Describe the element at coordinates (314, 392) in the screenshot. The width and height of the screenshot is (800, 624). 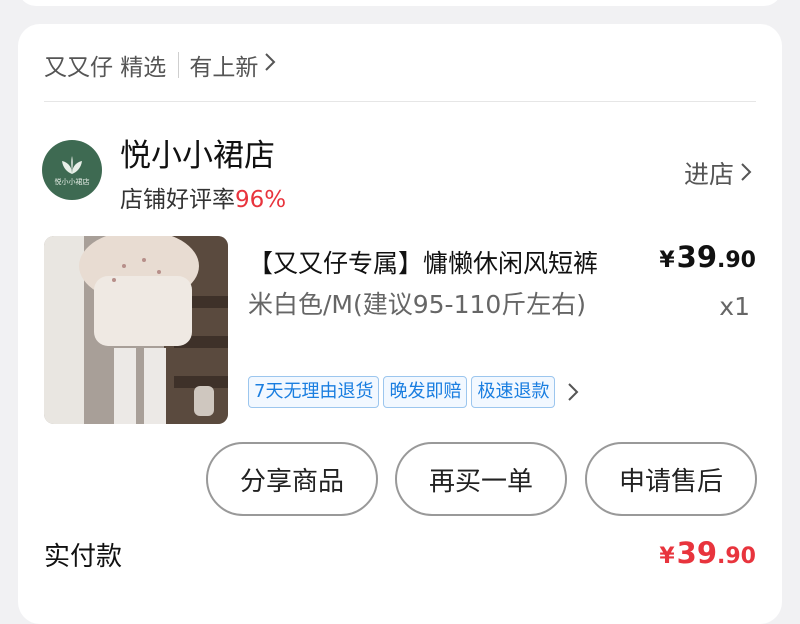
I see `tag-7day-return: 7天无理由退货` at that location.